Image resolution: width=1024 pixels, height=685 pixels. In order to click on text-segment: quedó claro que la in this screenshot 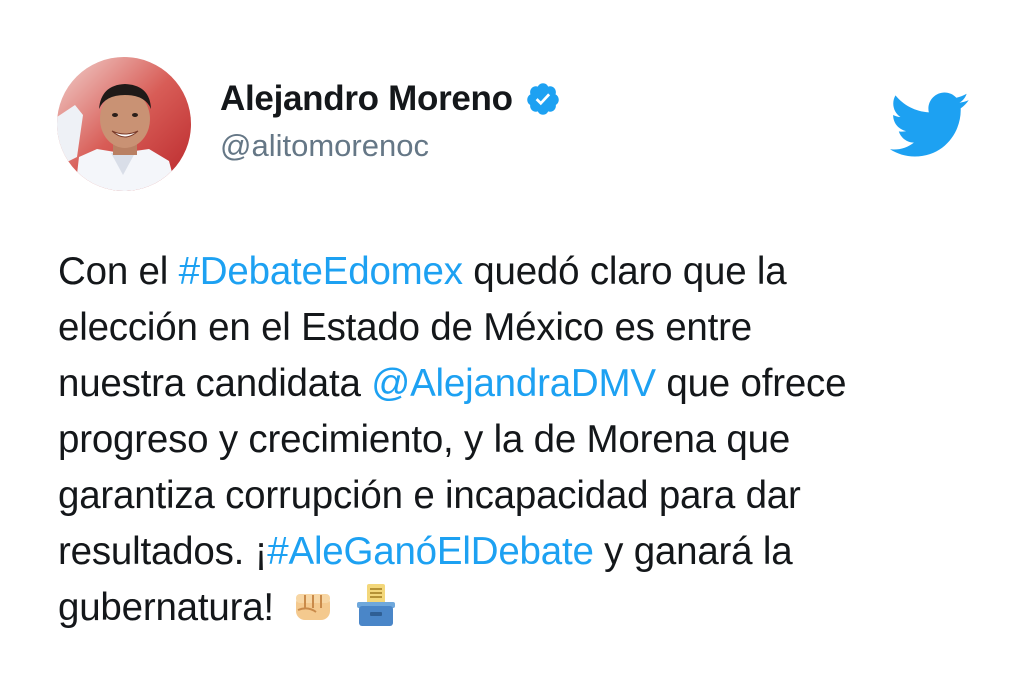, I will do `click(624, 271)`.